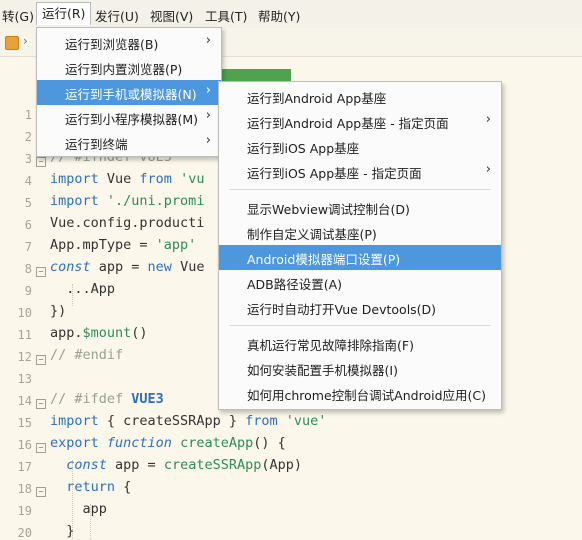 The width and height of the screenshot is (582, 540). Describe the element at coordinates (147, 399) in the screenshot. I see `code-token: VUE3` at that location.